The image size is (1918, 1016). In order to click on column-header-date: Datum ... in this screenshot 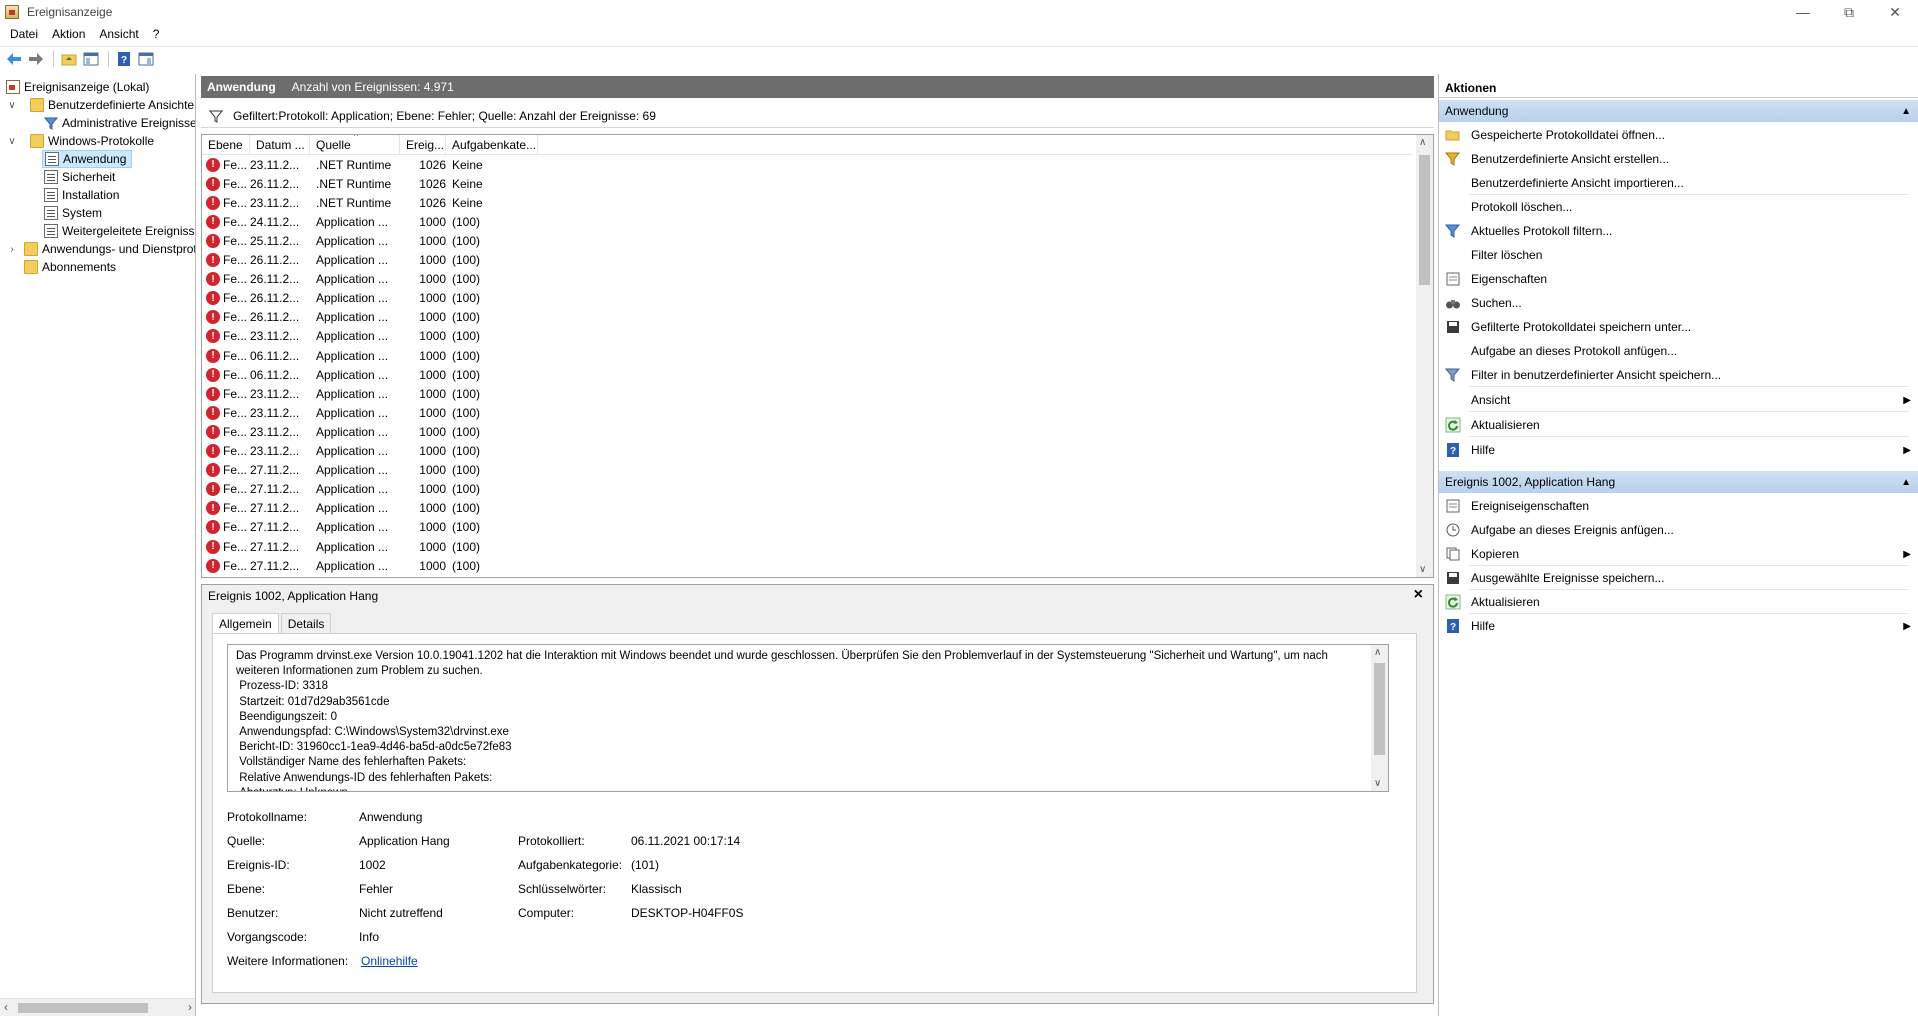, I will do `click(280, 145)`.